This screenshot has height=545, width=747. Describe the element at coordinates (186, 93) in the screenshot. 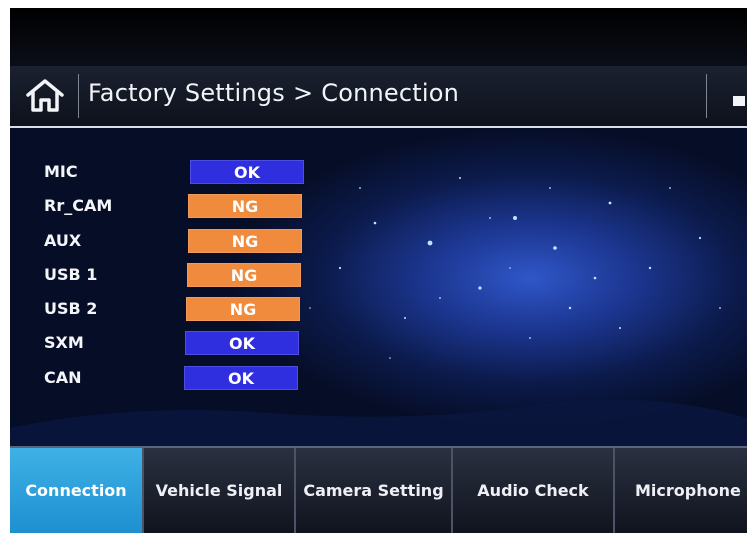

I see `breadcrumb-factory-settings: Factory Settings` at that location.